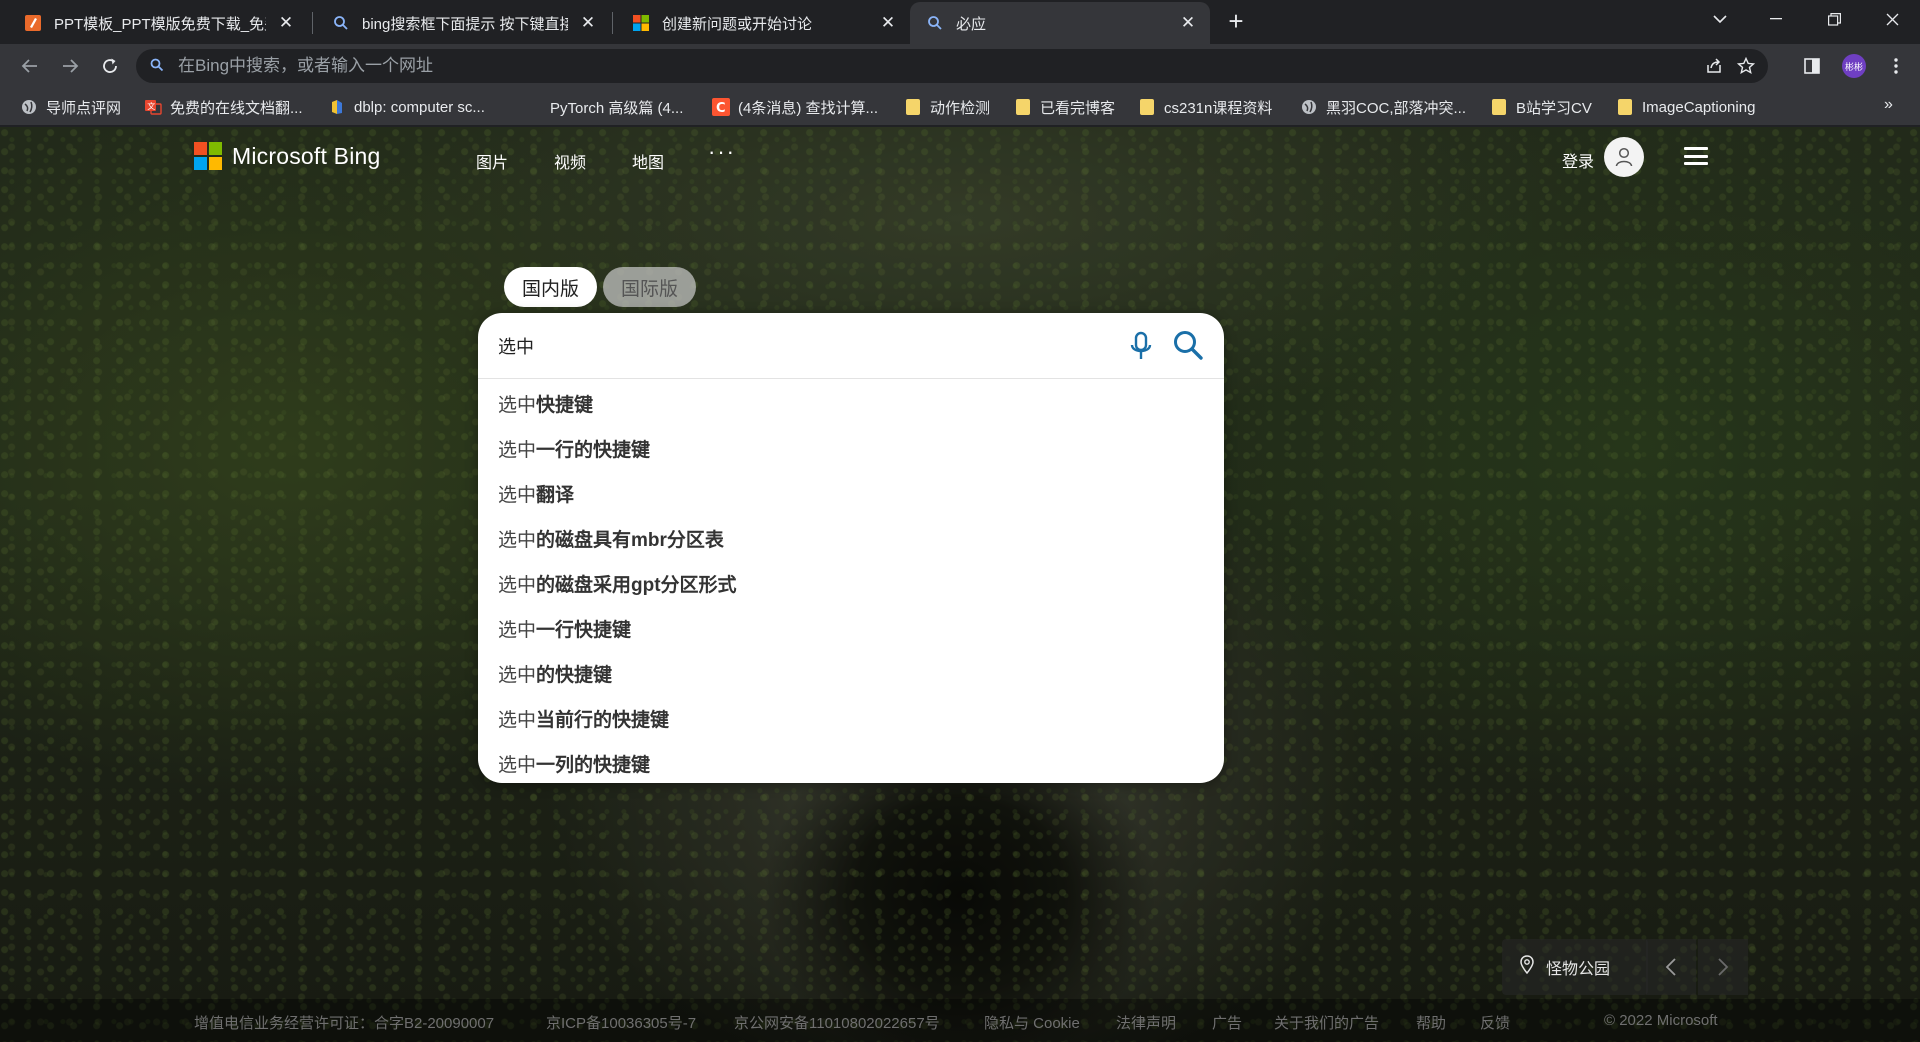 The width and height of the screenshot is (1920, 1042). What do you see at coordinates (851, 538) in the screenshot?
I see `suggestion-item: 选中 的磁盘具有mbr分区表` at bounding box center [851, 538].